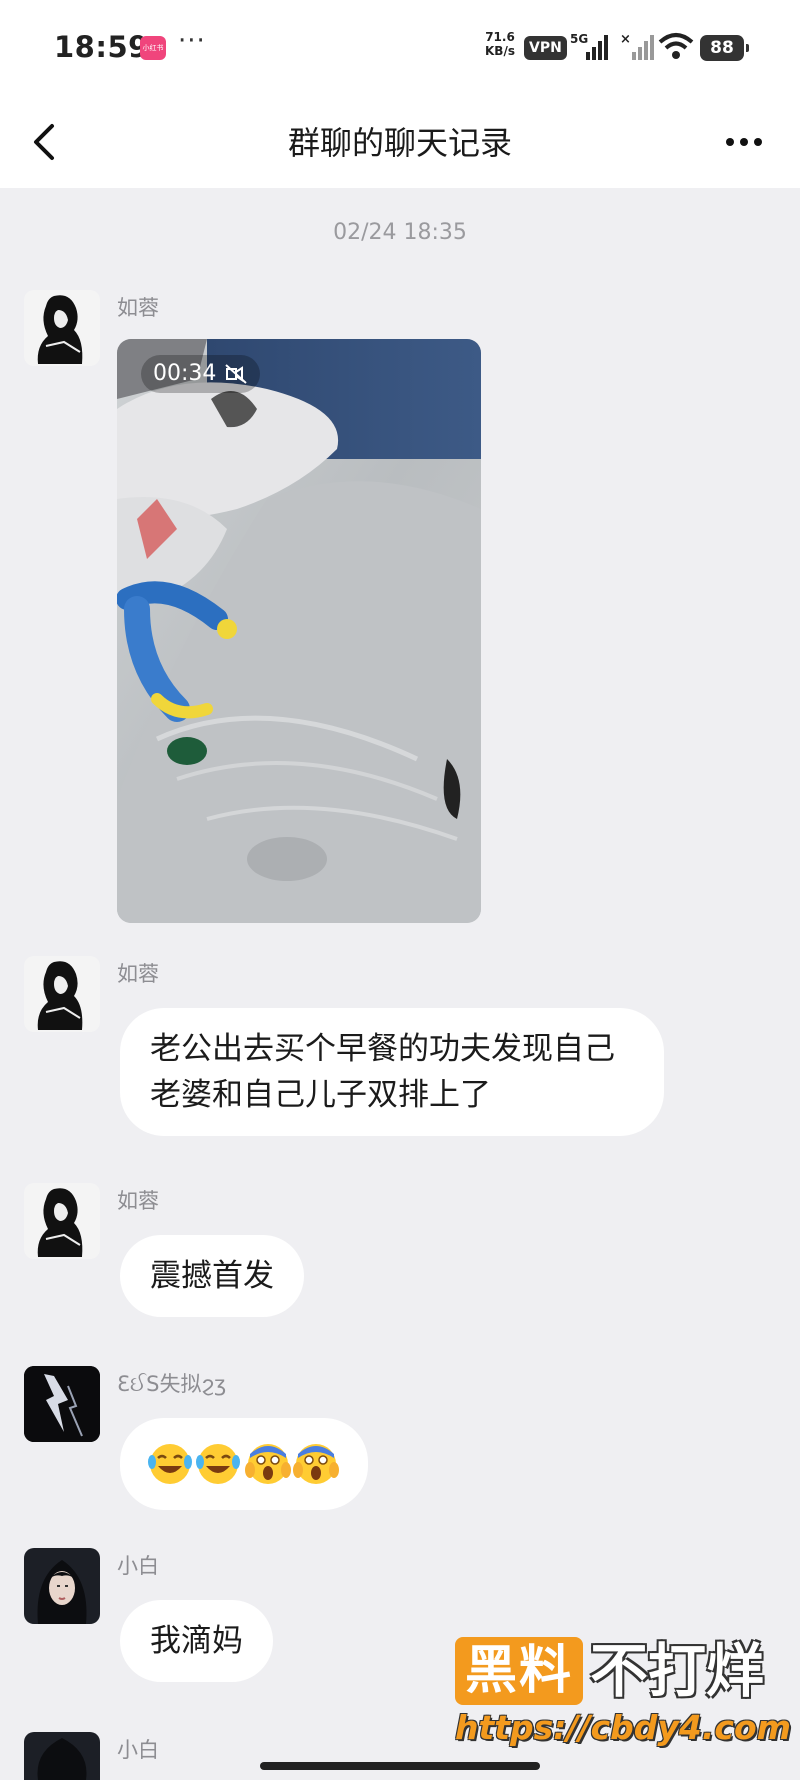 The image size is (800, 1780). What do you see at coordinates (101, 47) in the screenshot?
I see `status-time: 18:59` at bounding box center [101, 47].